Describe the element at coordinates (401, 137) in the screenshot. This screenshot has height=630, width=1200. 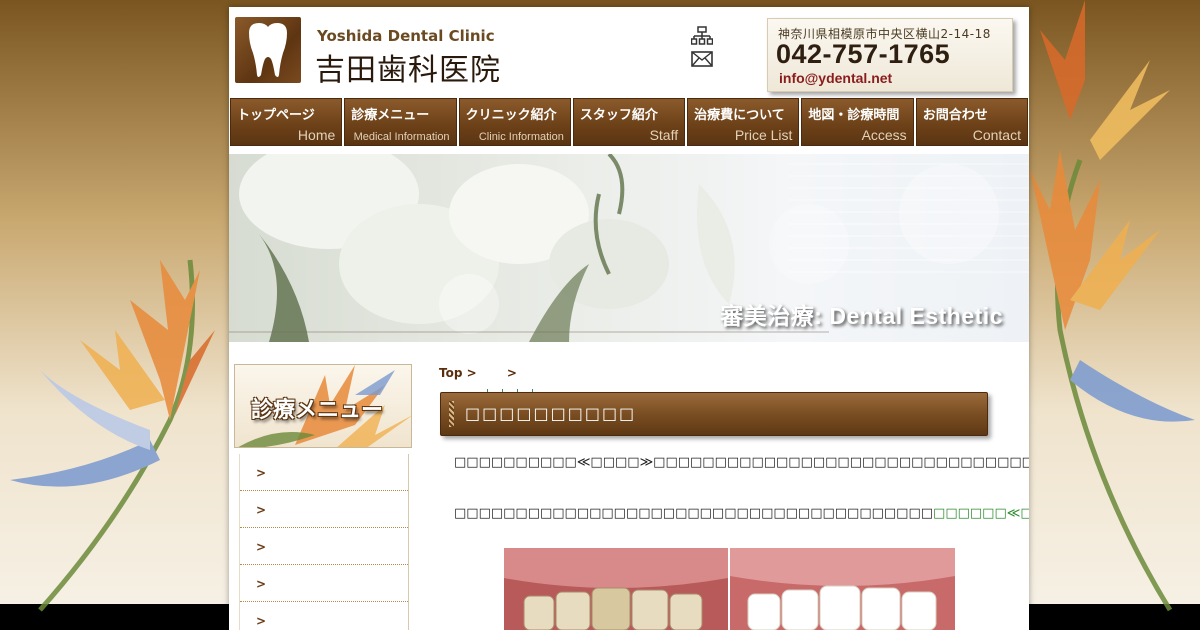
I see `nav-item-label-en: Medical Information` at that location.